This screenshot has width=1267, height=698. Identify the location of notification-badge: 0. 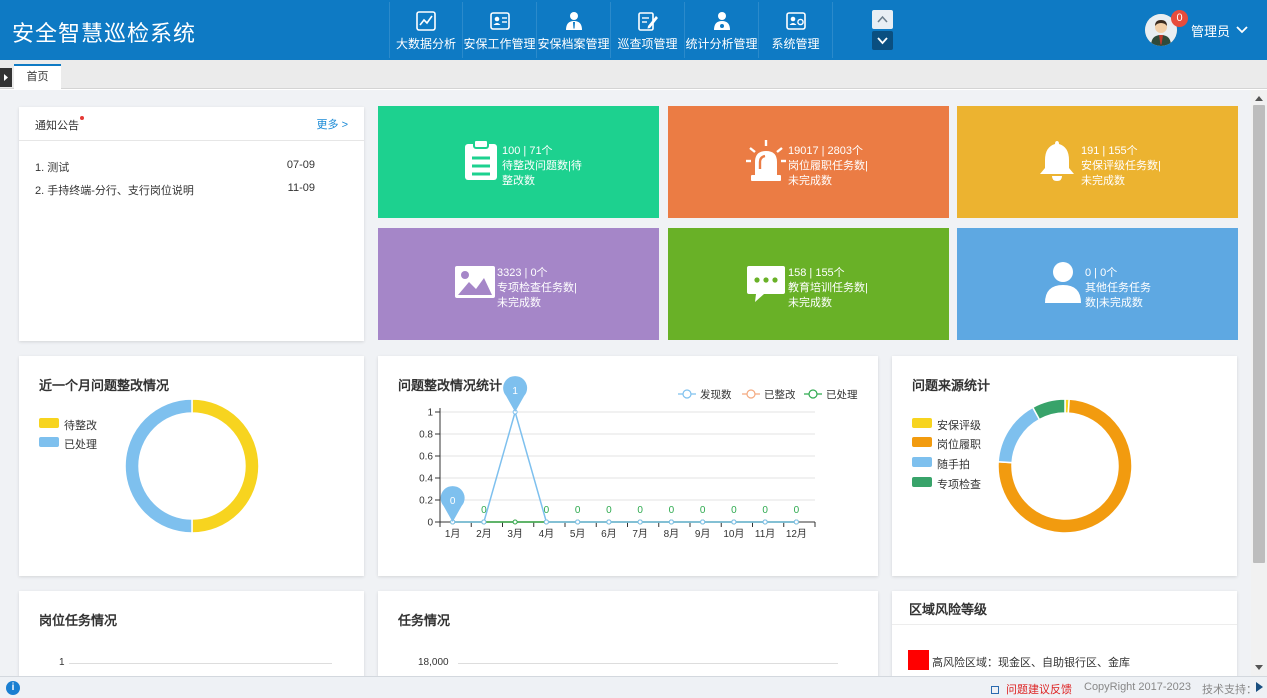
(1179, 18).